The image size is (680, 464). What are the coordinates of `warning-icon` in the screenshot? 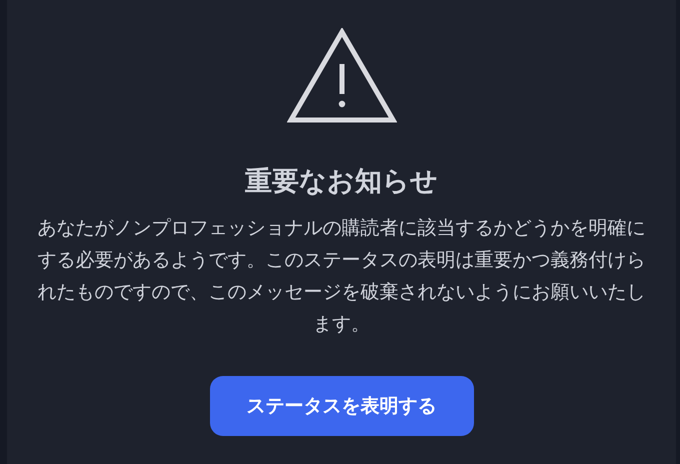 It's located at (341, 76).